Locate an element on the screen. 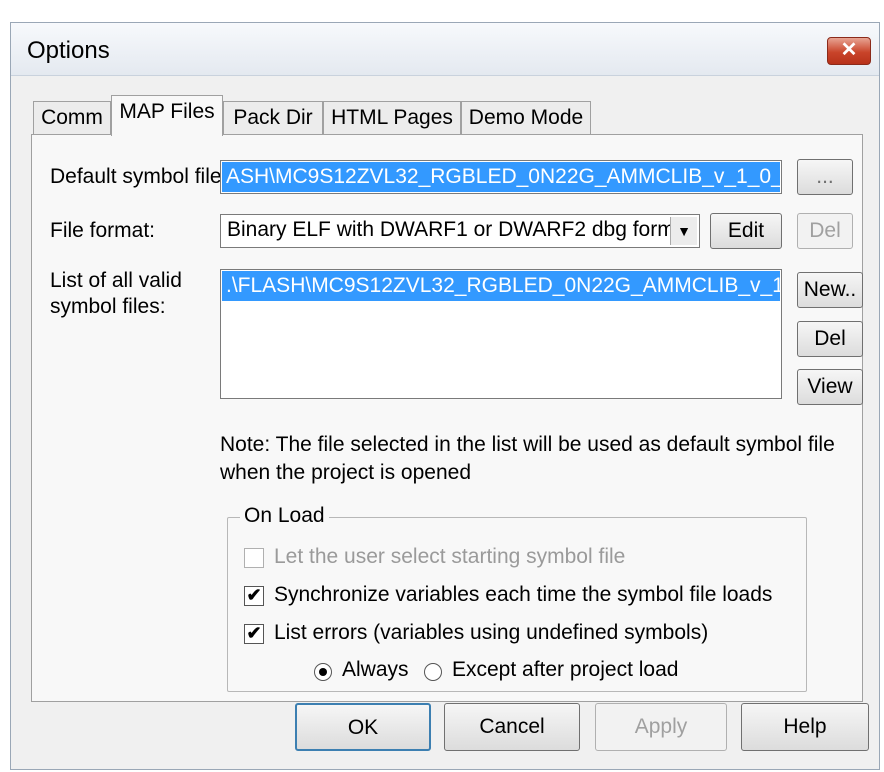 Image resolution: width=884 pixels, height=772 pixels. tab-html-pages: HTML Pages is located at coordinates (392, 118).